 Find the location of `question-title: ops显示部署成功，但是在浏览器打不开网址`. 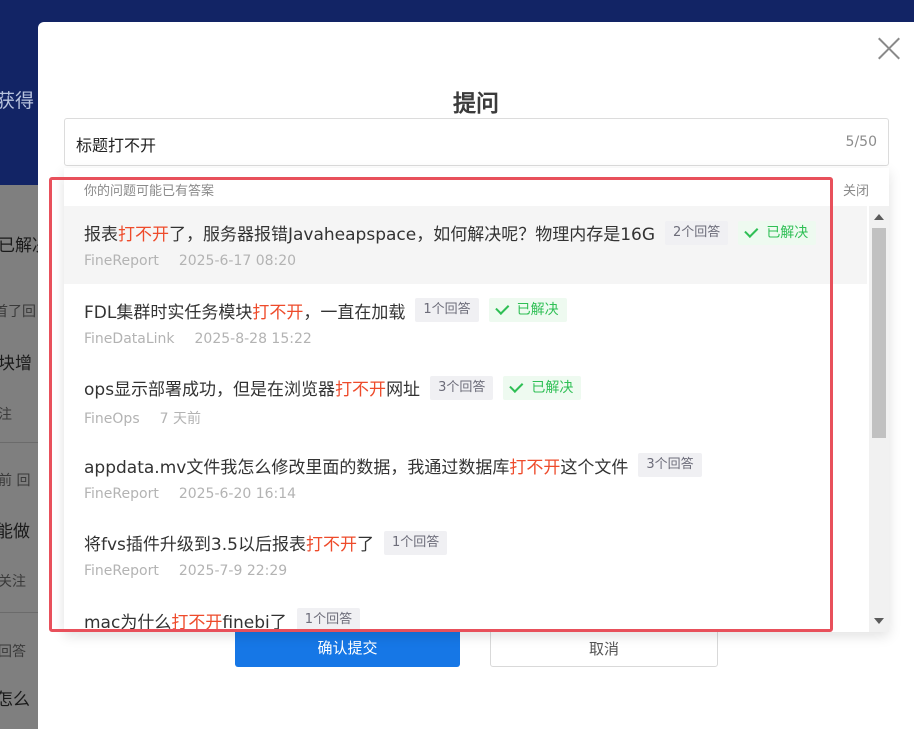

question-title: ops显示部署成功，但是在浏览器打不开网址 is located at coordinates (252, 387).